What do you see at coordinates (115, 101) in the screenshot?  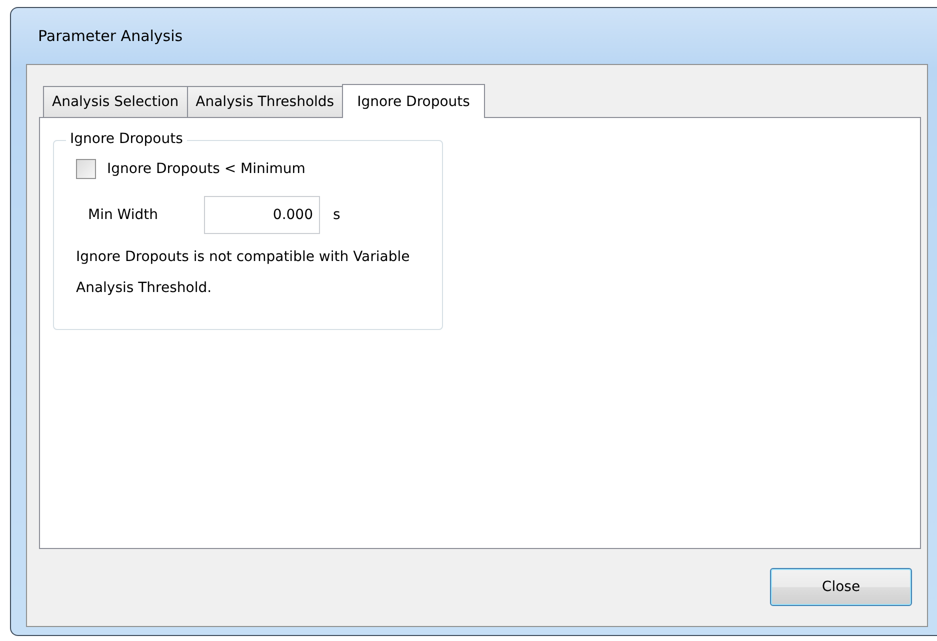 I see `tab: Analysis Selection` at bounding box center [115, 101].